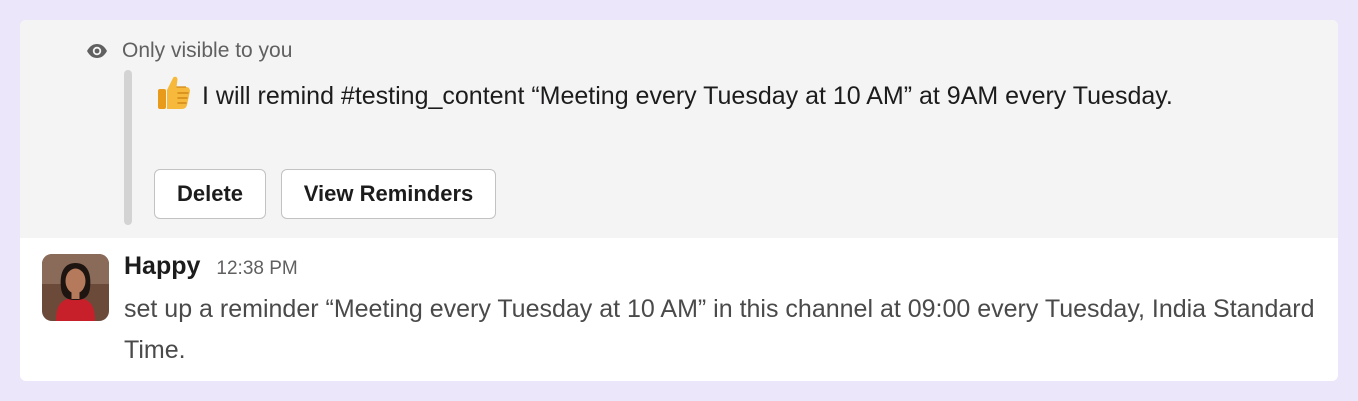 This screenshot has width=1358, height=401. I want to click on quote-bar, so click(128, 147).